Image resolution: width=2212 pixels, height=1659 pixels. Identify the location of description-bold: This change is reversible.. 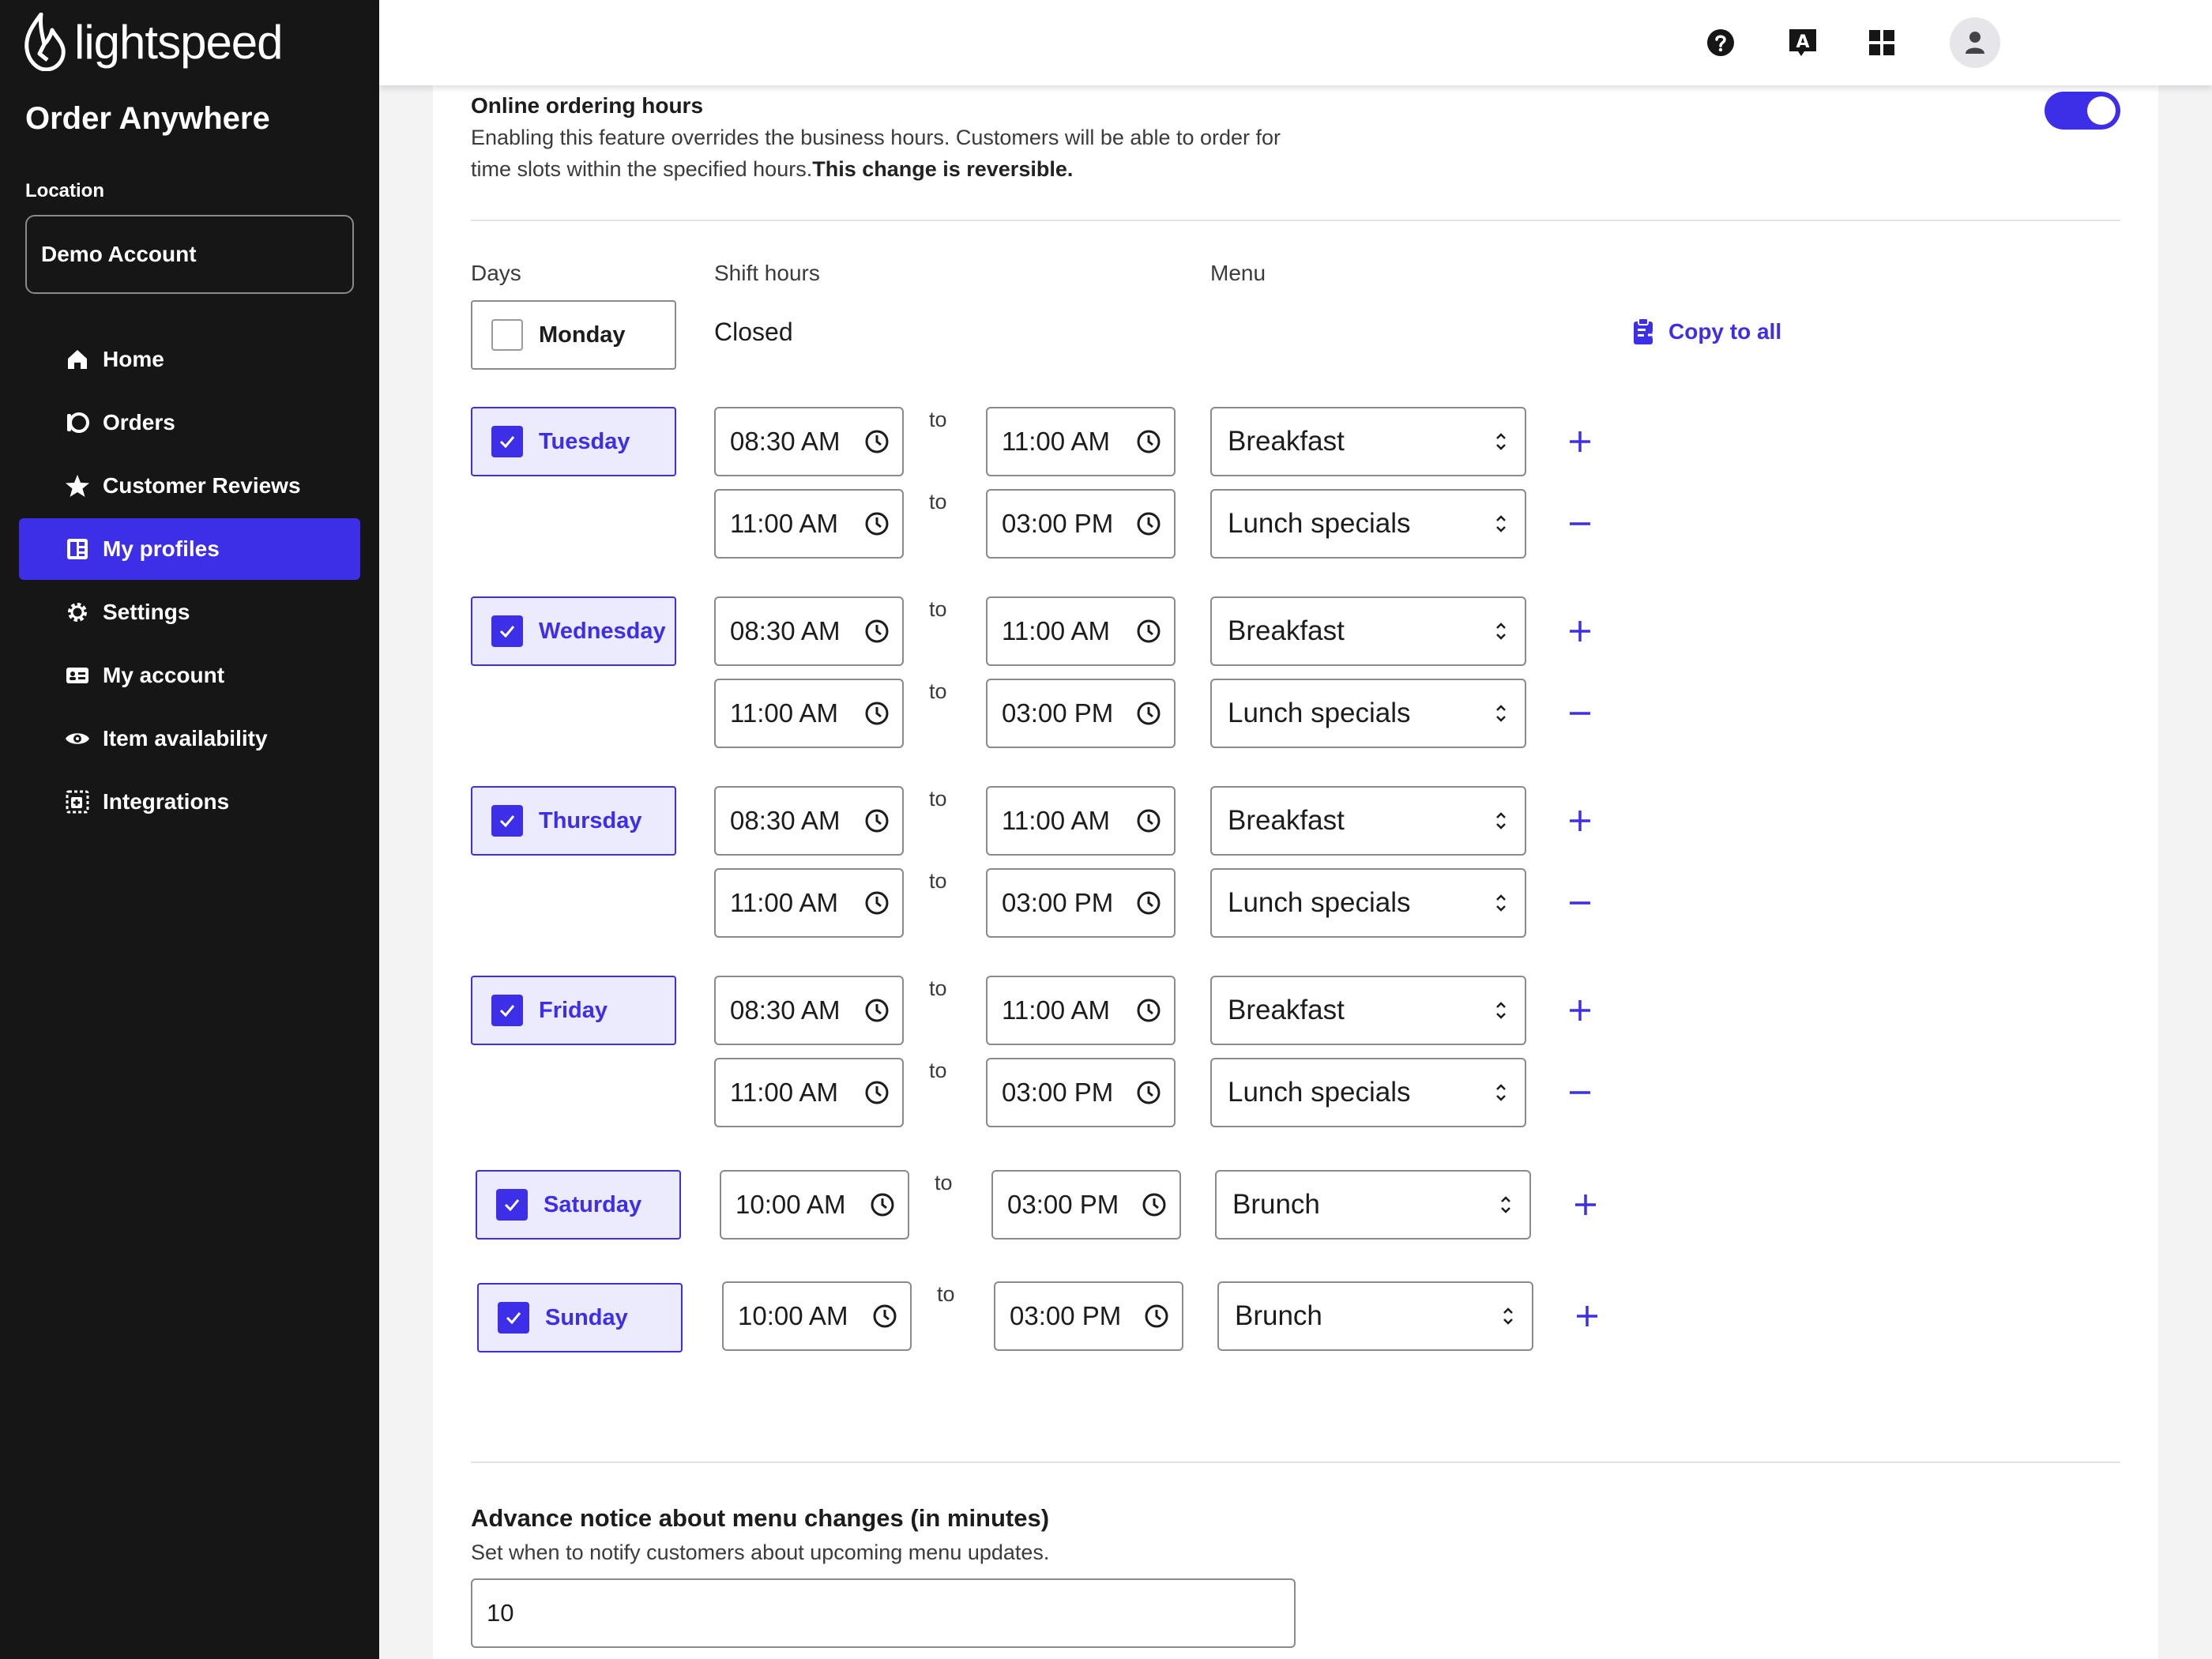
(943, 169).